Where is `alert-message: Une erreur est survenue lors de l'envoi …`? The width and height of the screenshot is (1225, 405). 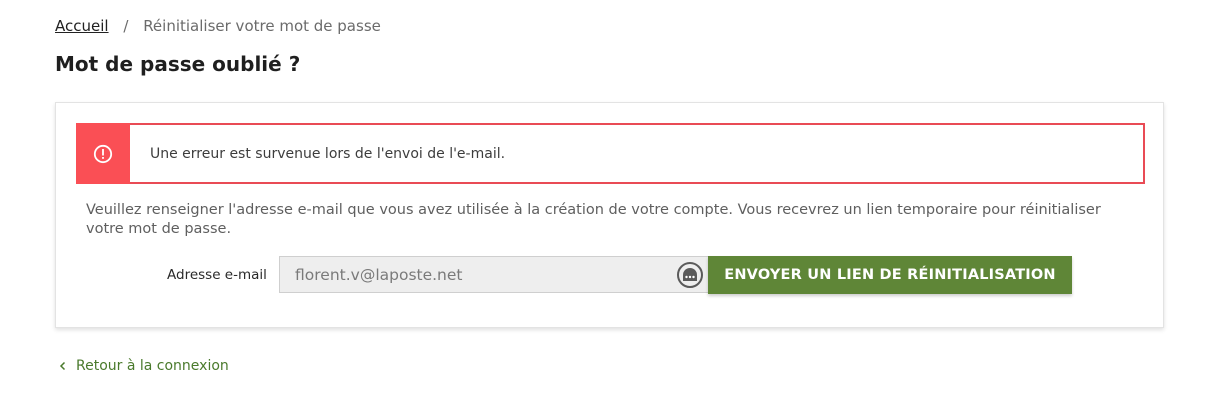
alert-message: Une erreur est survenue lors de l'envoi … is located at coordinates (328, 153).